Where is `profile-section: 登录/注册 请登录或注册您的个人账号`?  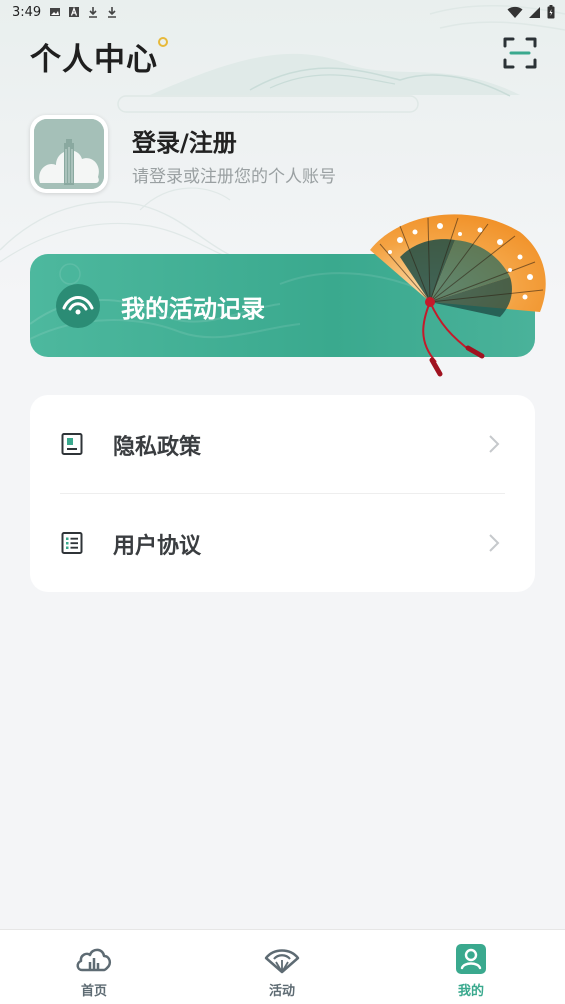 profile-section: 登录/注册 请登录或注册您的个人账号 is located at coordinates (280, 155).